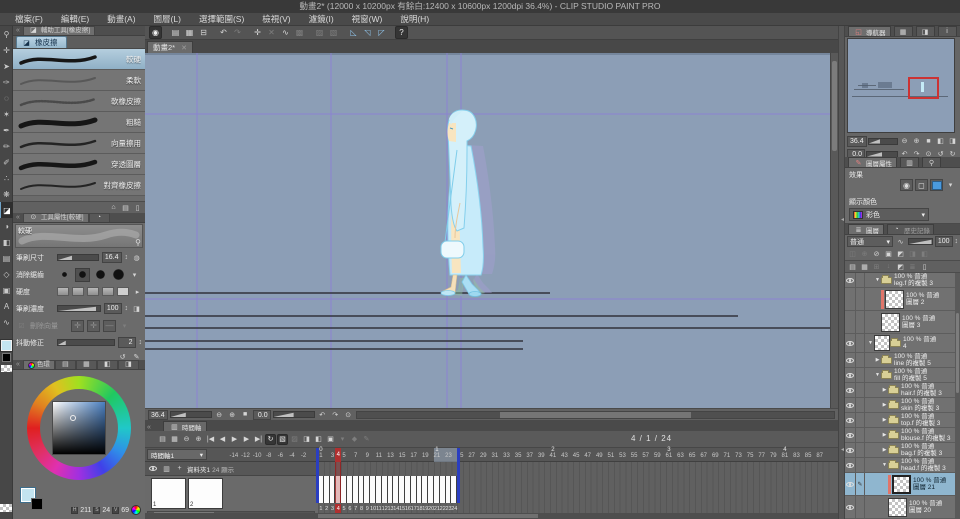 The image size is (960, 519). Describe the element at coordinates (904, 141) in the screenshot. I see `nav-zoom-out-icon: ⊖` at that location.